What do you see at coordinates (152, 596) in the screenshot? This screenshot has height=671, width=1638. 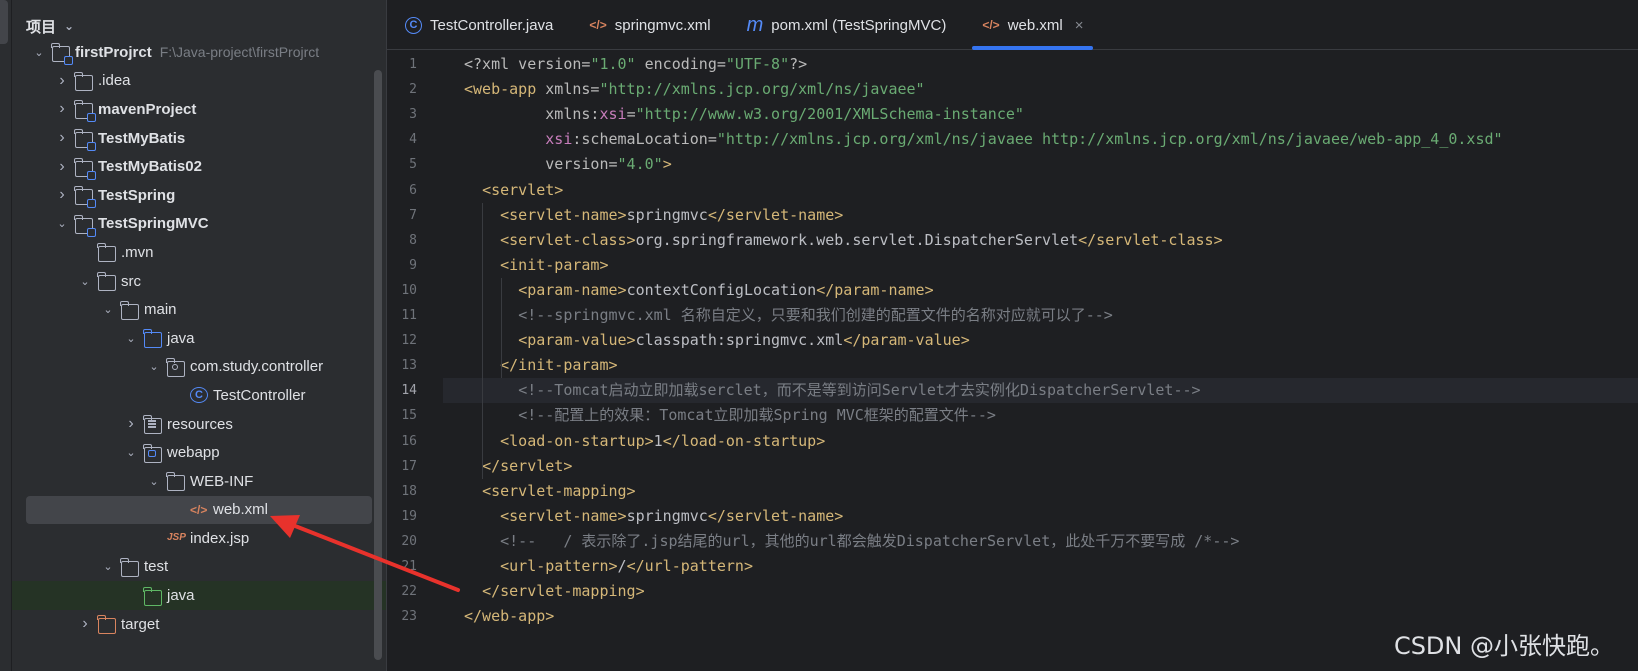 I see `test-folder-icon` at bounding box center [152, 596].